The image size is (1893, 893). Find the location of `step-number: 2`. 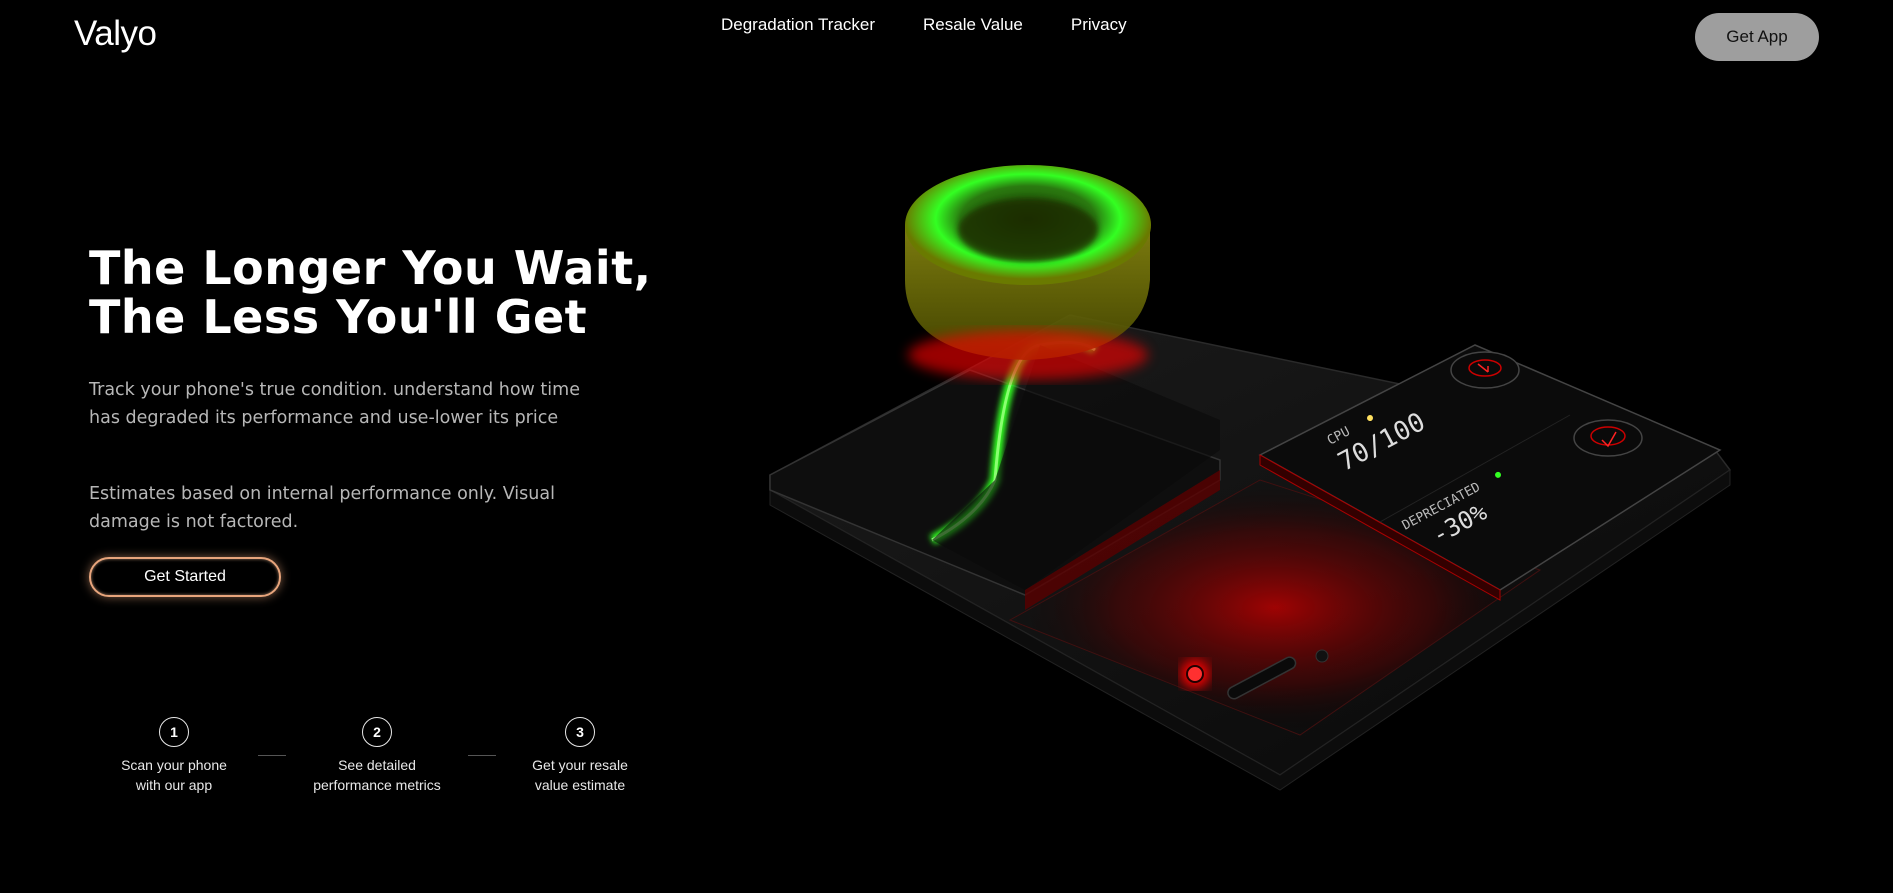

step-number: 2 is located at coordinates (377, 732).